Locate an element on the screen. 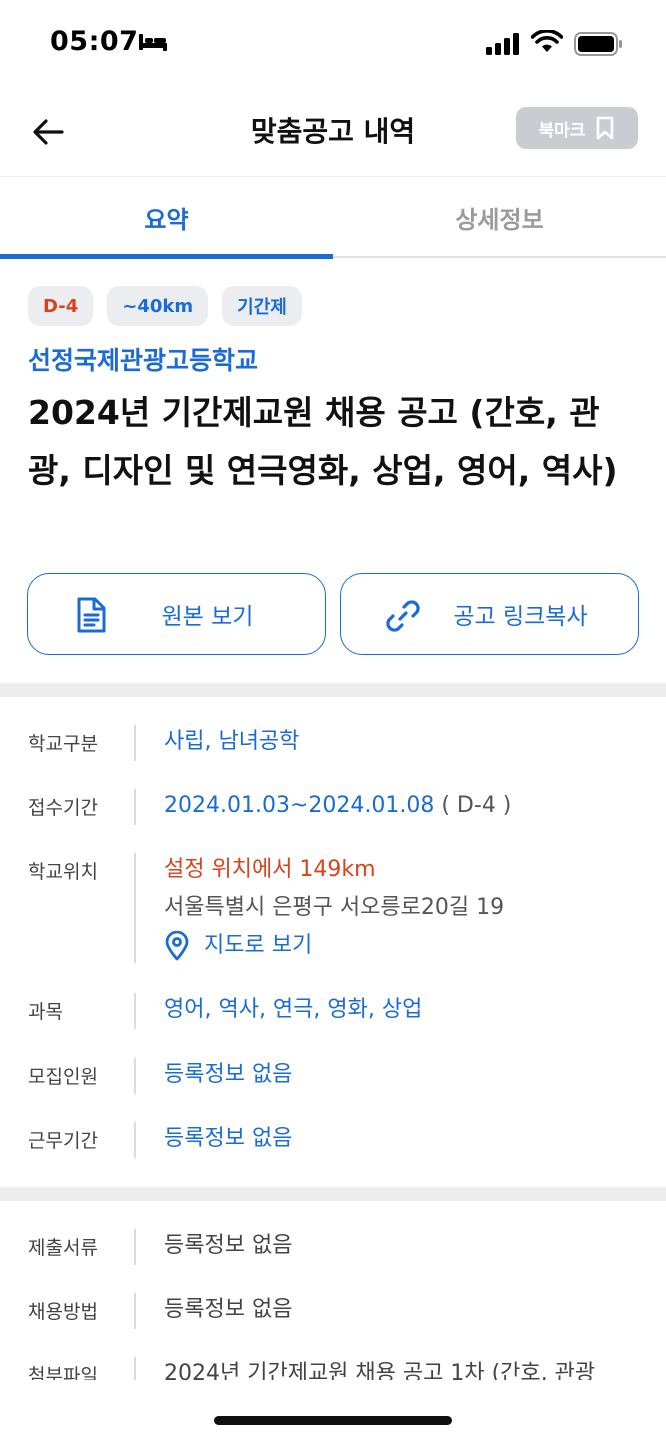 This screenshot has height=1440, width=666. info-label: 채용방법 is located at coordinates (63, 1312).